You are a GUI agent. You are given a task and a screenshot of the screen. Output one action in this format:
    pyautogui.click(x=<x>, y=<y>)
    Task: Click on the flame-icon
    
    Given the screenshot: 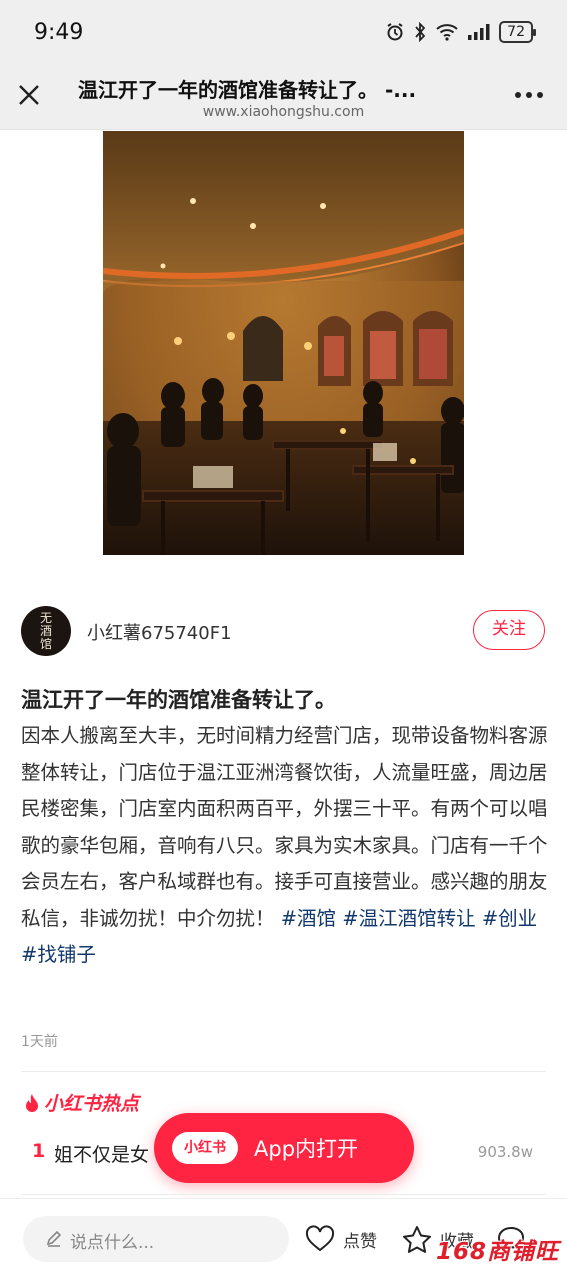 What is the action you would take?
    pyautogui.click(x=32, y=1102)
    